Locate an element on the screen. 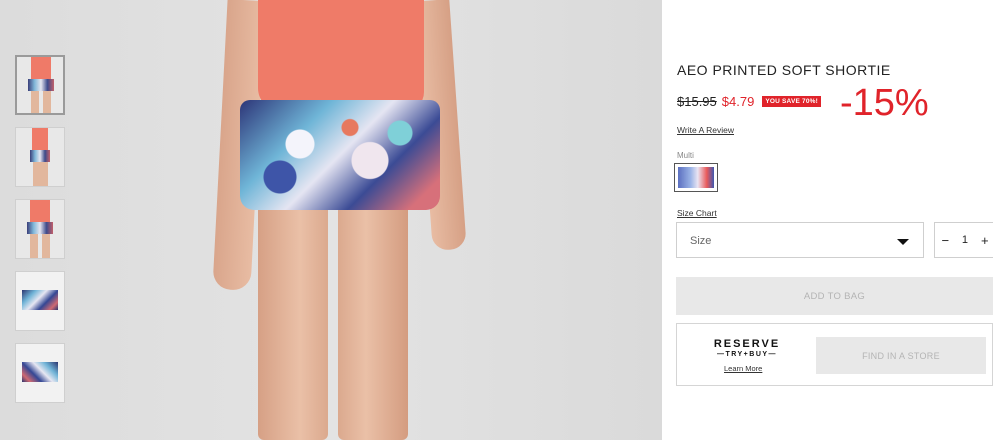  thumbnail-list is located at coordinates (42, 235).